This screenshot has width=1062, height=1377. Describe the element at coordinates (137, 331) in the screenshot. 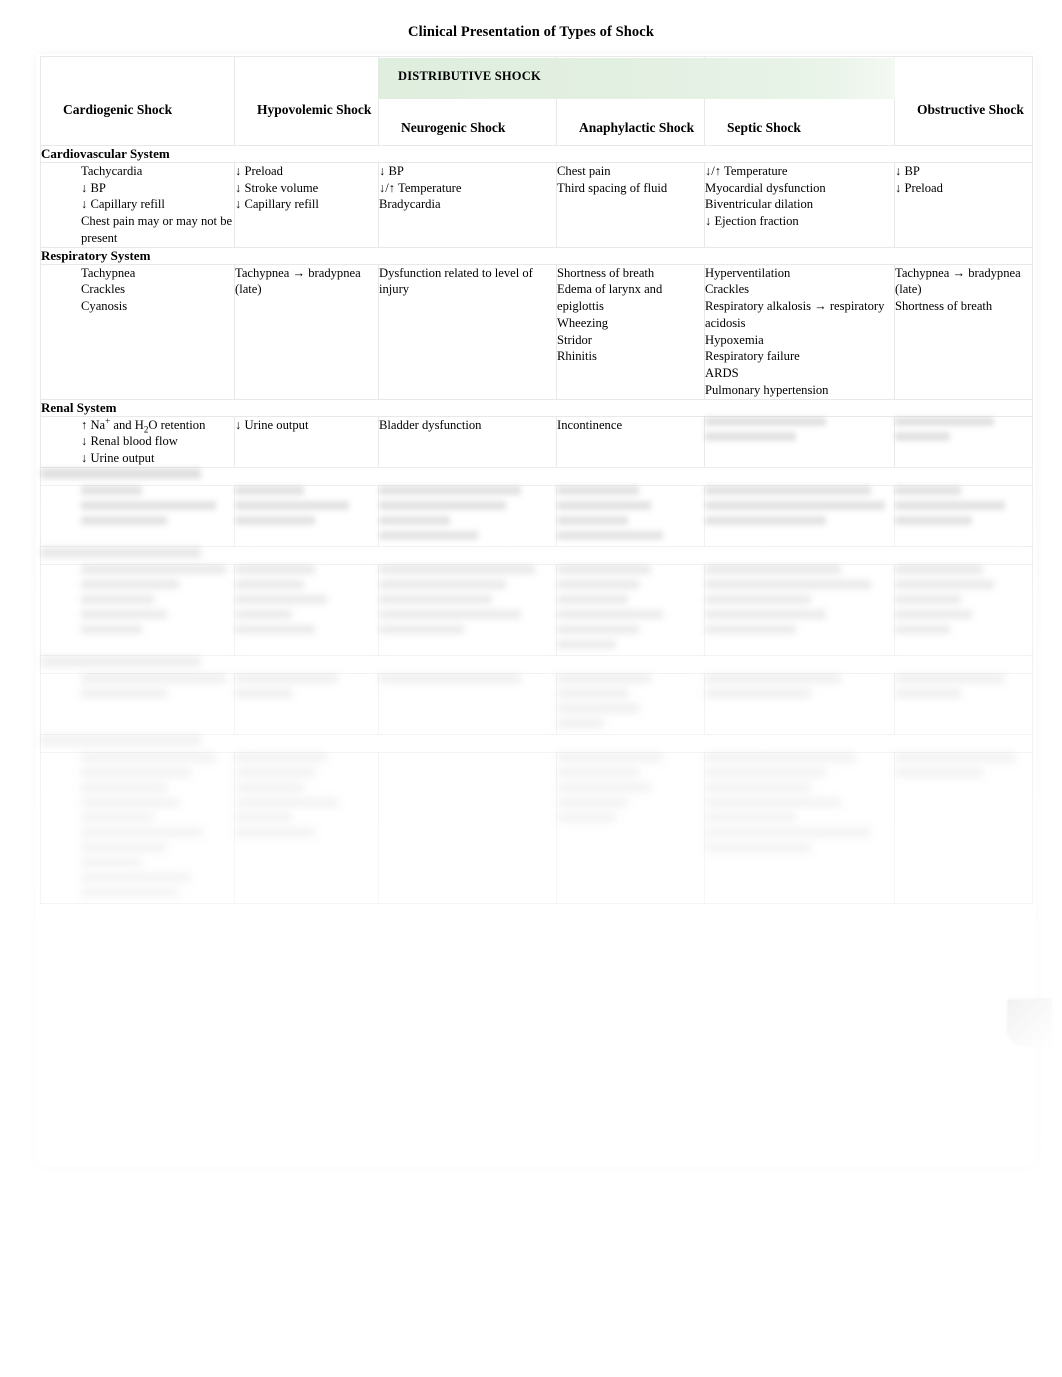

I see `cell-respiratory-cardiogenic: Tachypnea Crackles Cyanosis` at that location.